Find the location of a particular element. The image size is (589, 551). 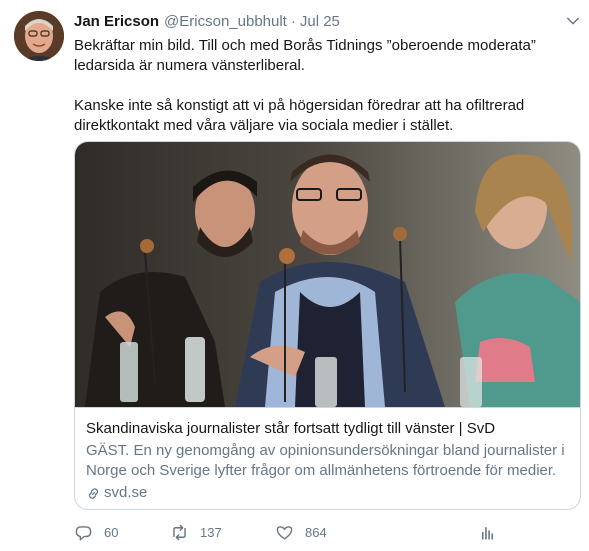

retweet-count: 137 is located at coordinates (211, 532).